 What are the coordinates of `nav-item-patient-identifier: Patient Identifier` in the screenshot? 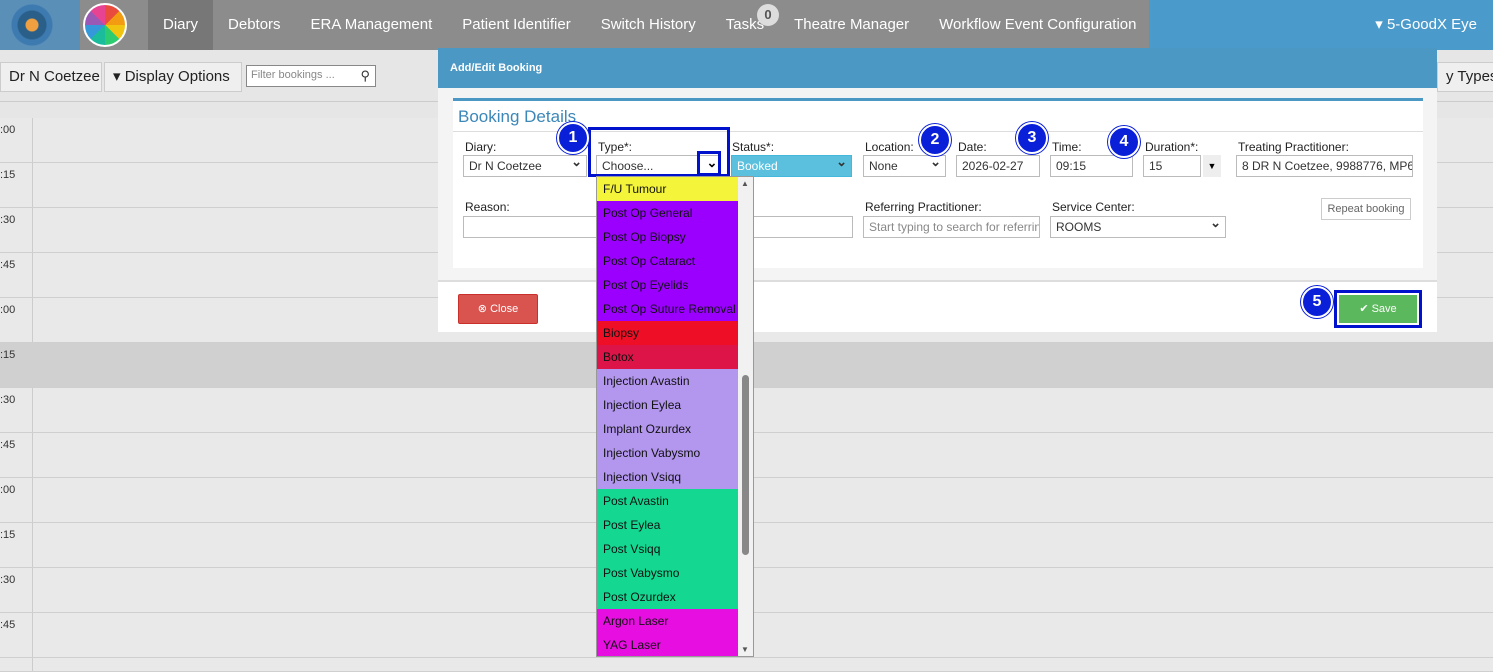 It's located at (516, 25).